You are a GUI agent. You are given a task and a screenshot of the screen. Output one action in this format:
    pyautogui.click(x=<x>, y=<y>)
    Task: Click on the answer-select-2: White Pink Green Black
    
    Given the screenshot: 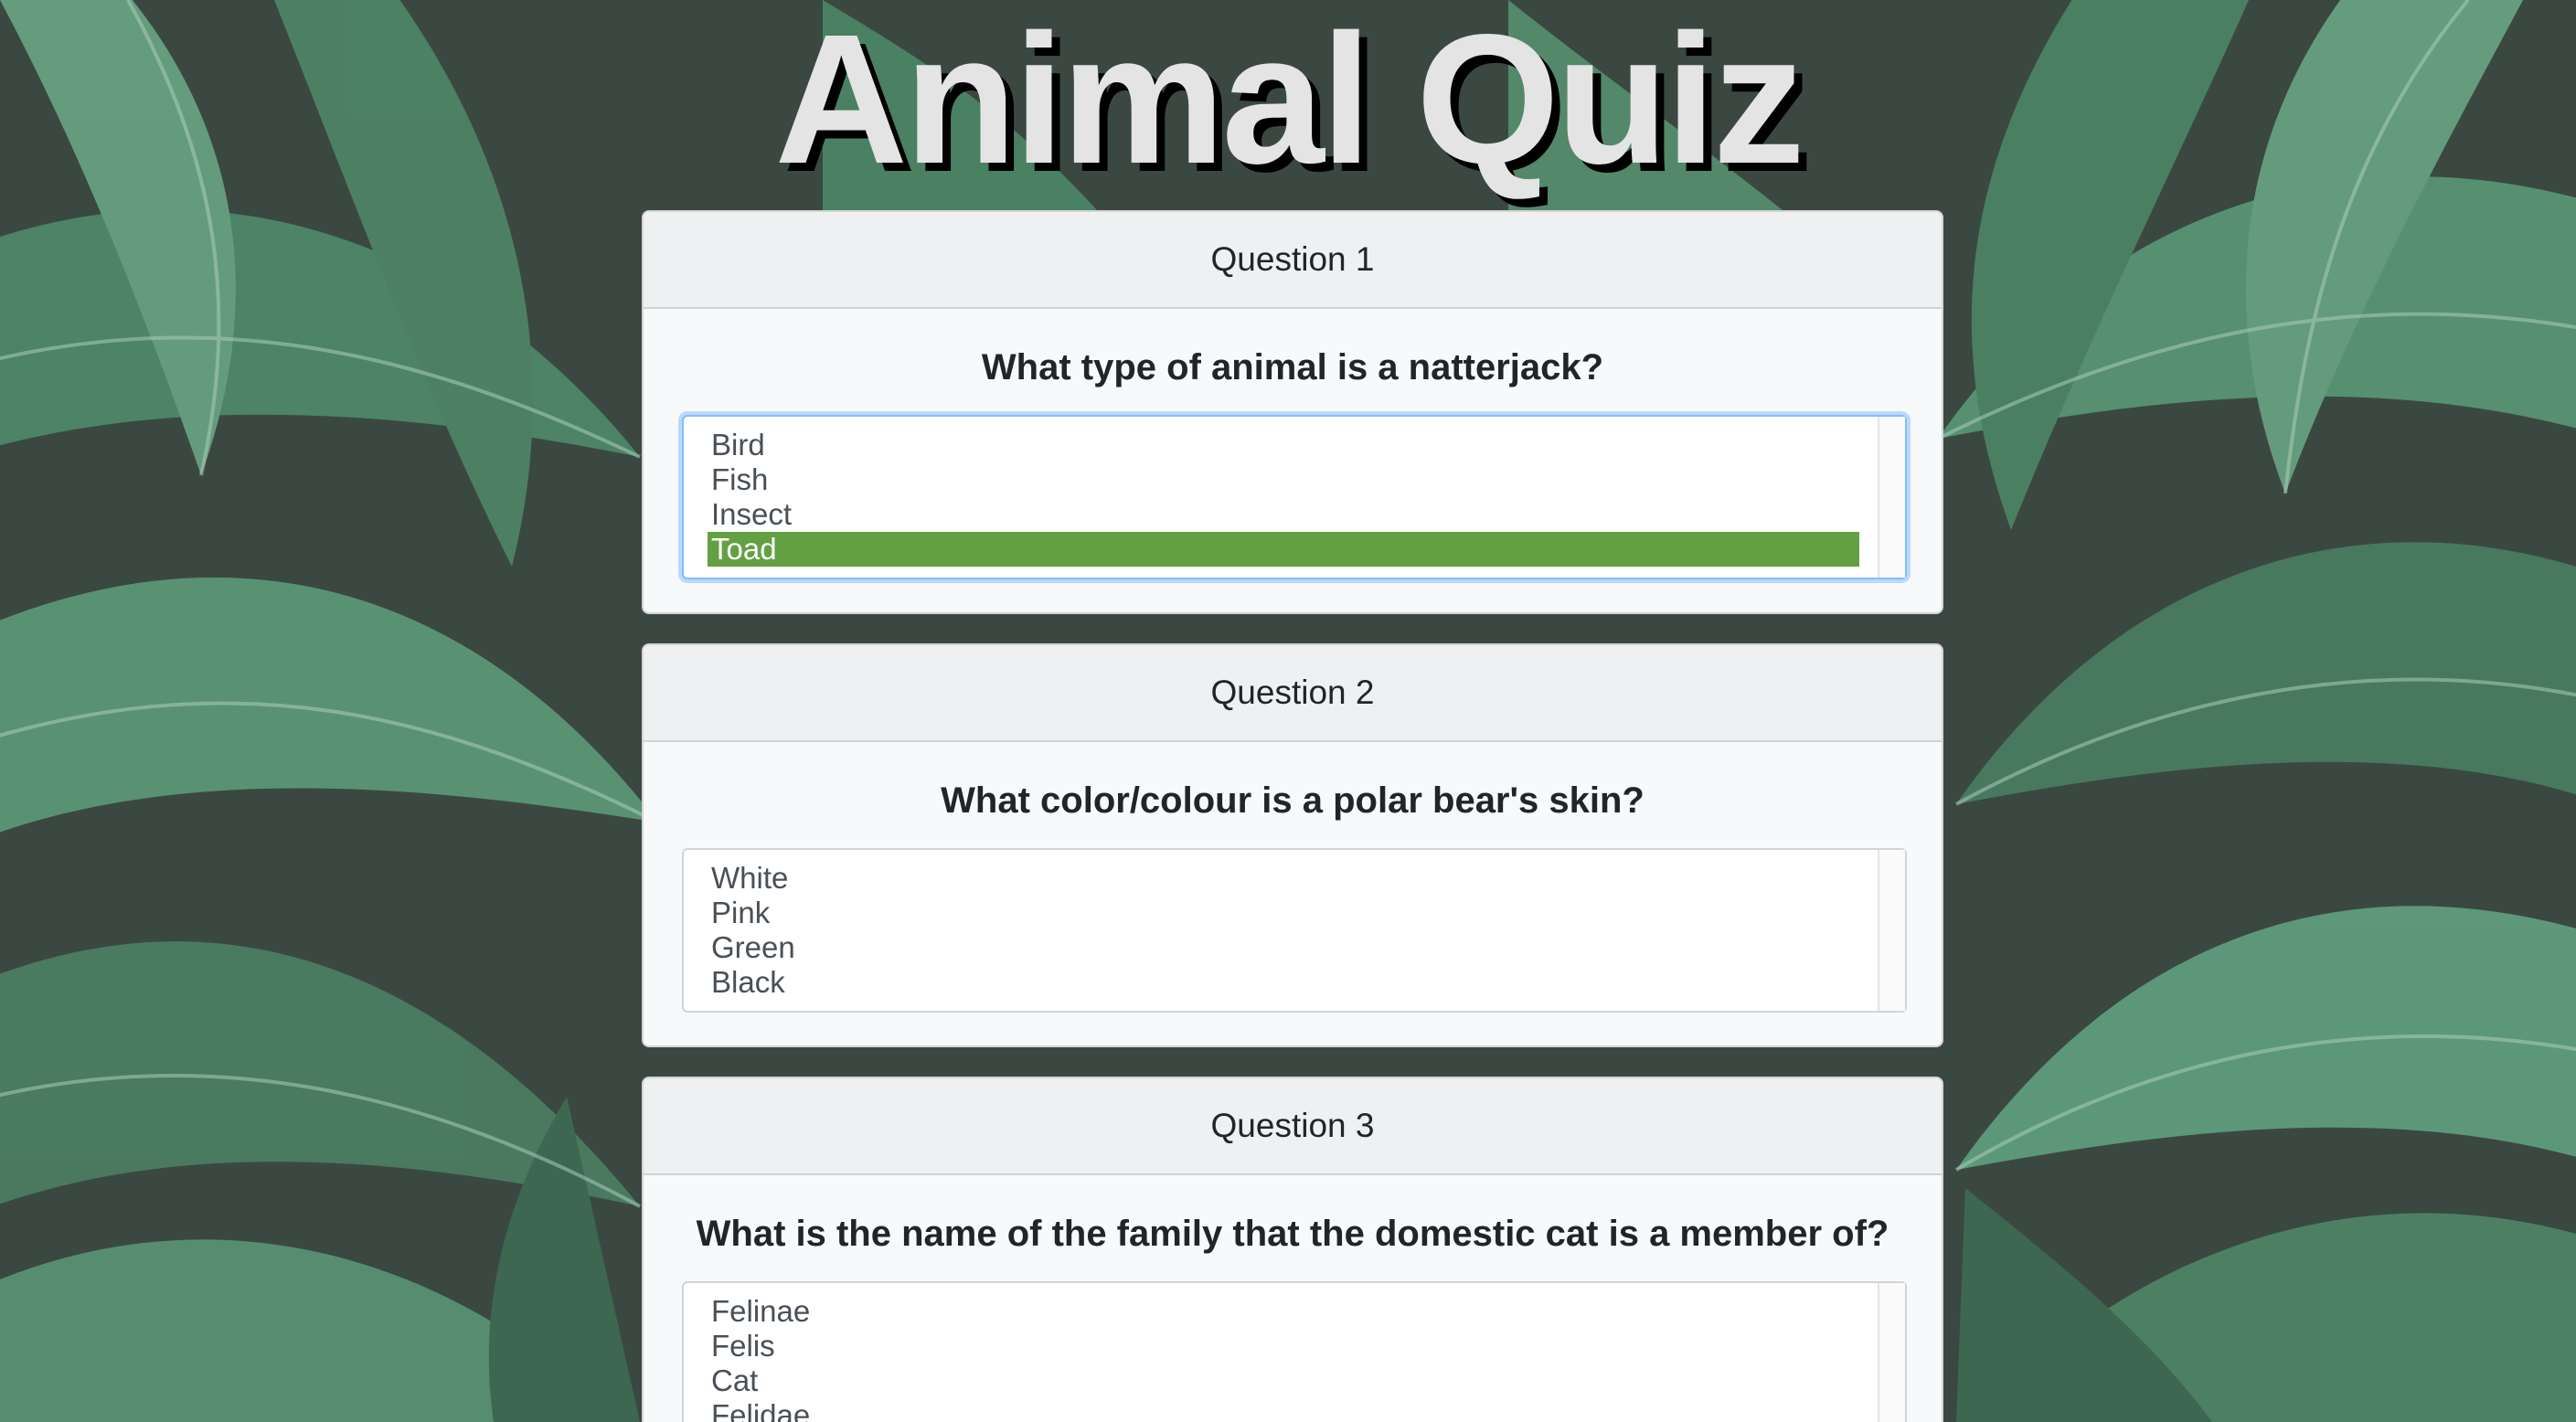 What is the action you would take?
    pyautogui.click(x=1294, y=930)
    